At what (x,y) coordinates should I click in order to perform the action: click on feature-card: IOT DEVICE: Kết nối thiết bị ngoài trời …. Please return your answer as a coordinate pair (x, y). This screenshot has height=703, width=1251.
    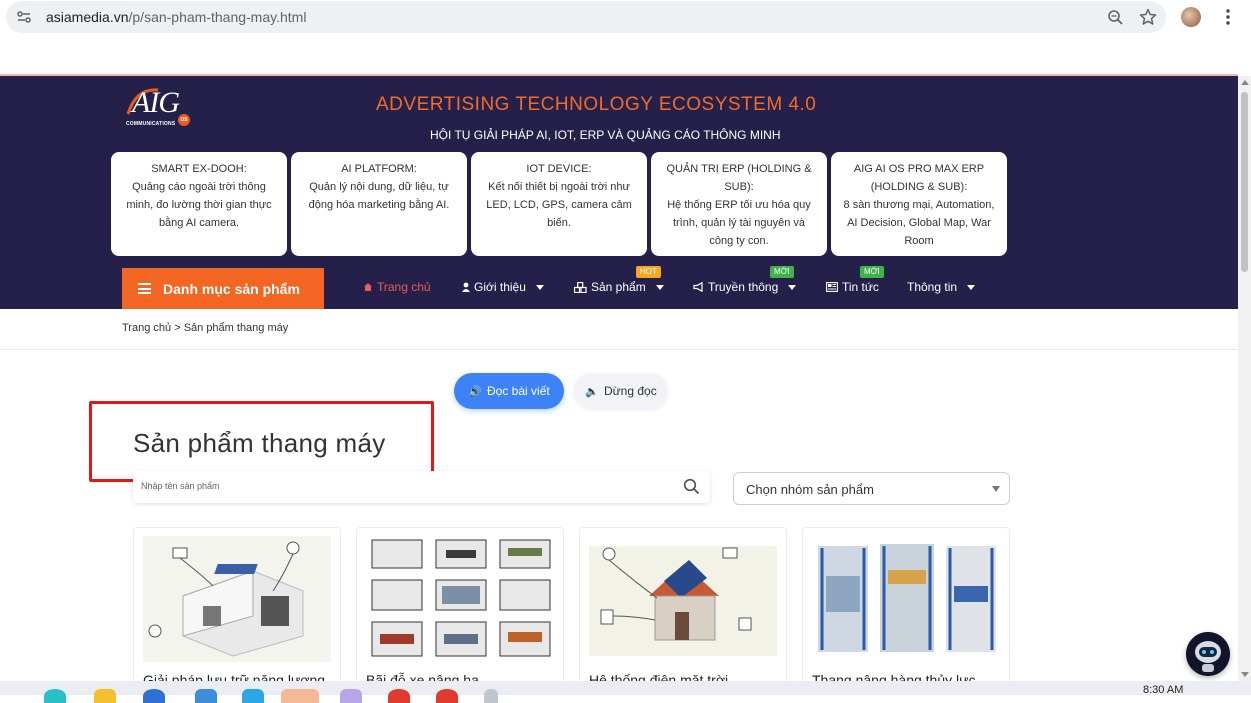
    Looking at the image, I should click on (559, 204).